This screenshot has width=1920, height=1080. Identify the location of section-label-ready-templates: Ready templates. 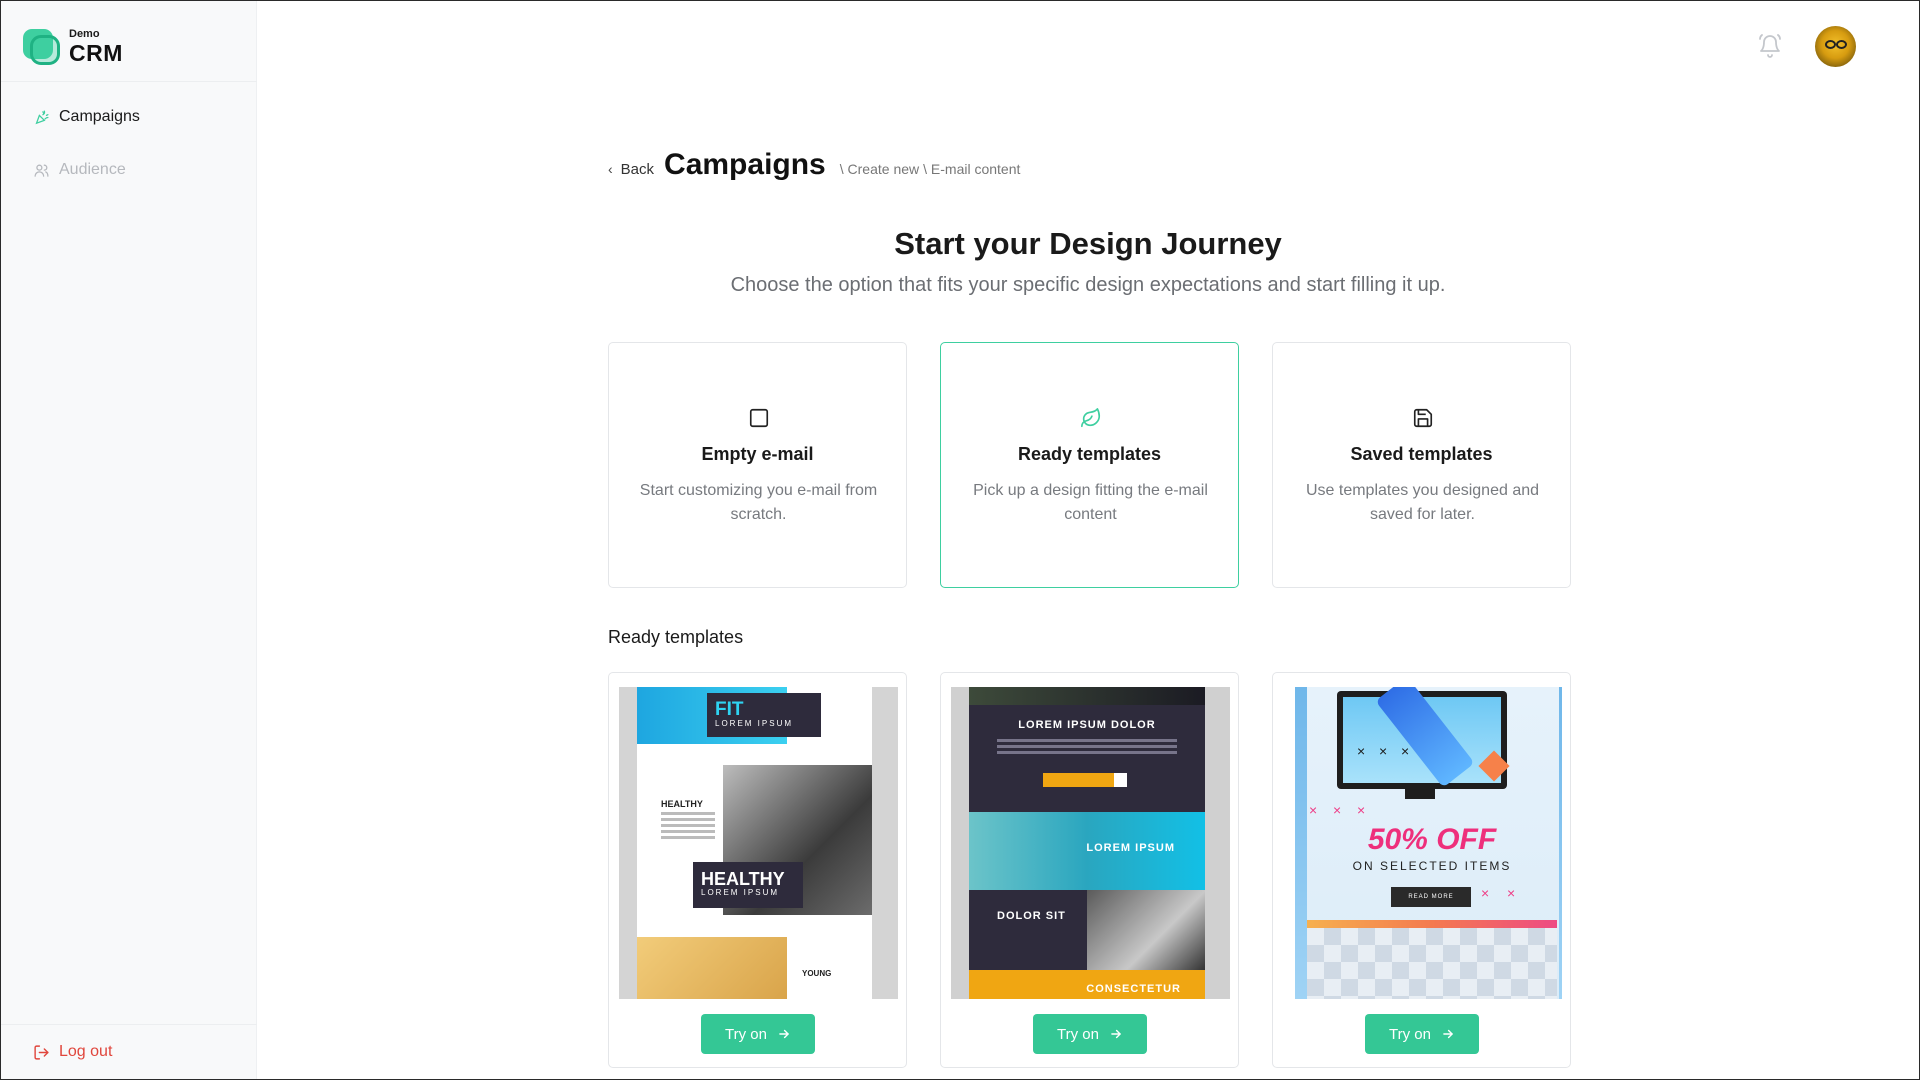
(676, 637).